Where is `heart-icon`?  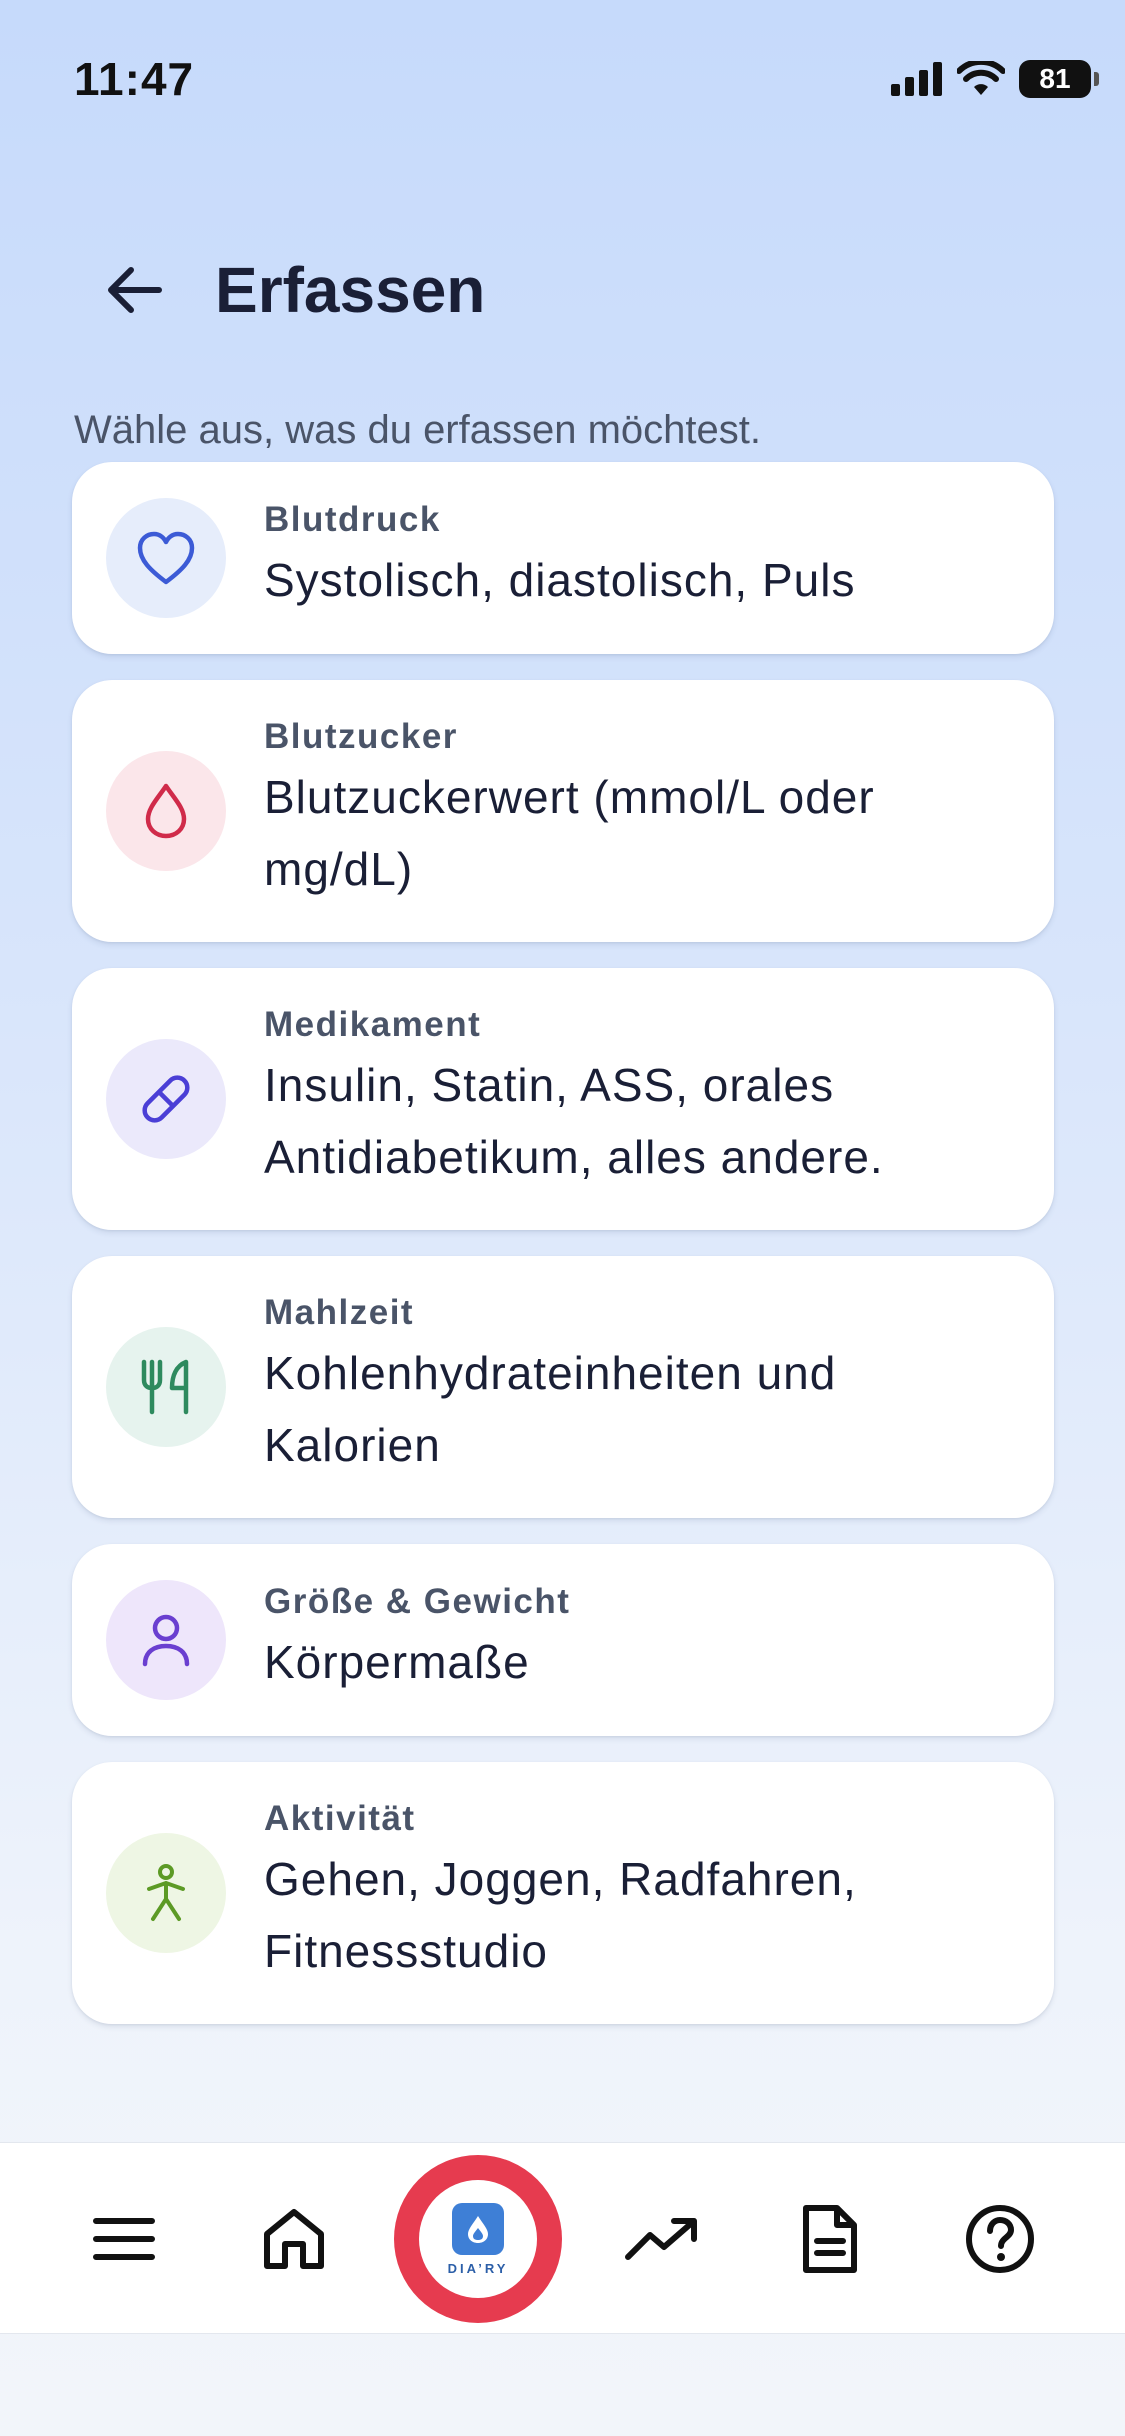 heart-icon is located at coordinates (166, 558).